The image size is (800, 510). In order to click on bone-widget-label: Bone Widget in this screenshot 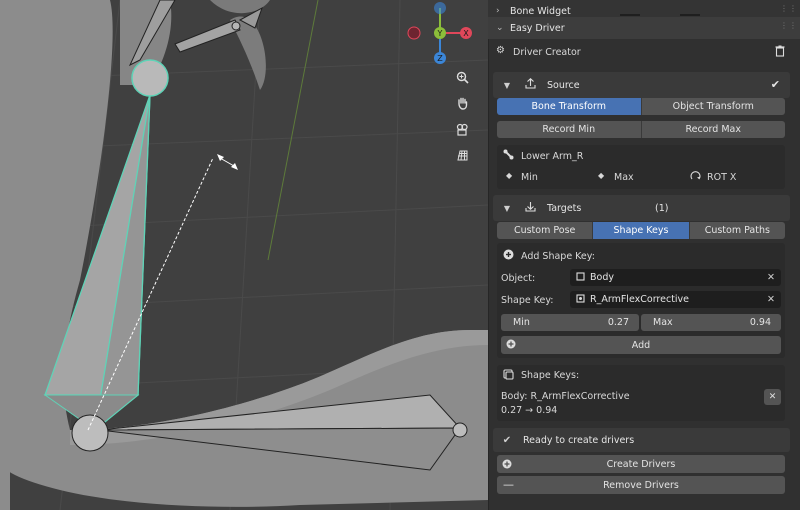, I will do `click(540, 11)`.